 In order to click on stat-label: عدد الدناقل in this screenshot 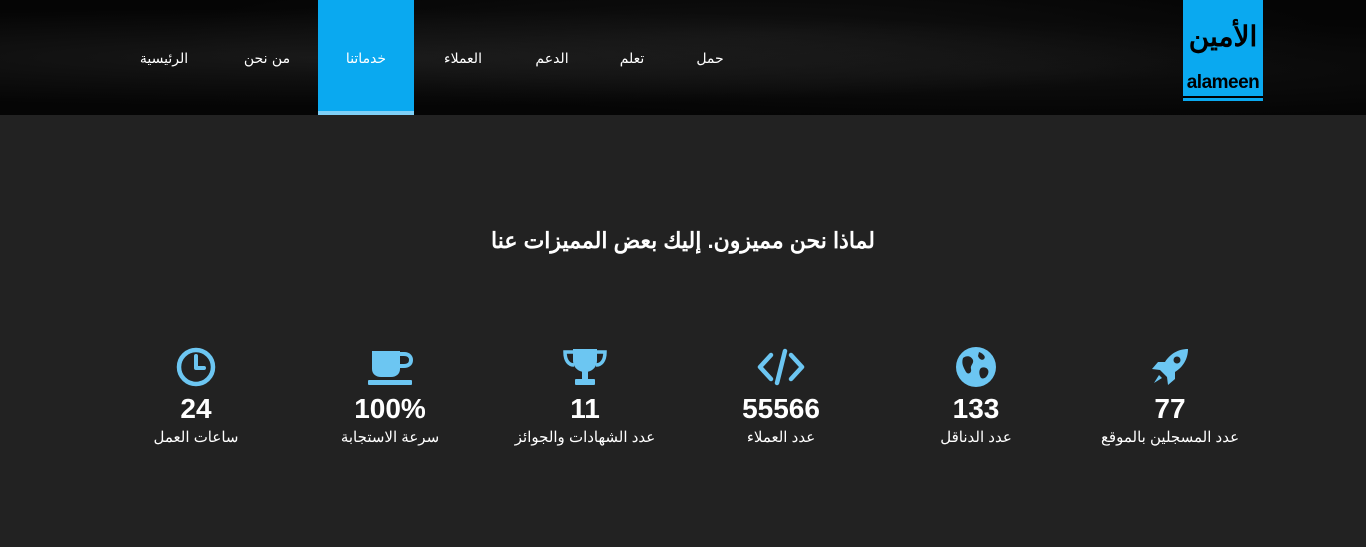, I will do `click(976, 437)`.